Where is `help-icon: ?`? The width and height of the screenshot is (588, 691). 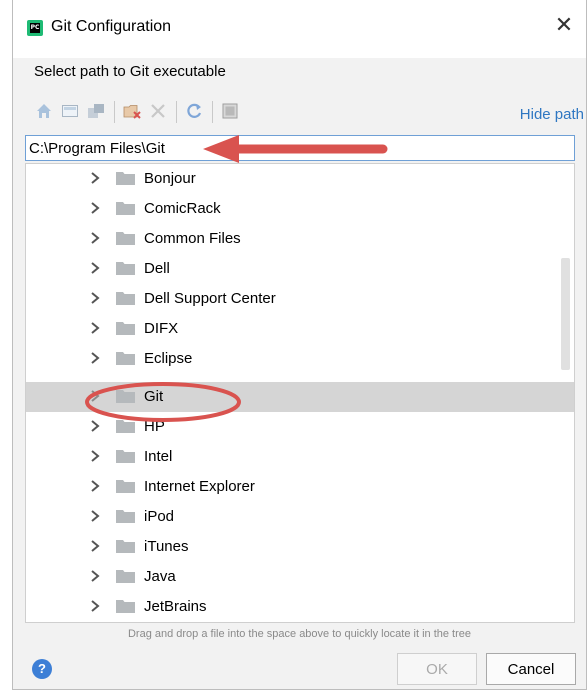 help-icon: ? is located at coordinates (42, 668).